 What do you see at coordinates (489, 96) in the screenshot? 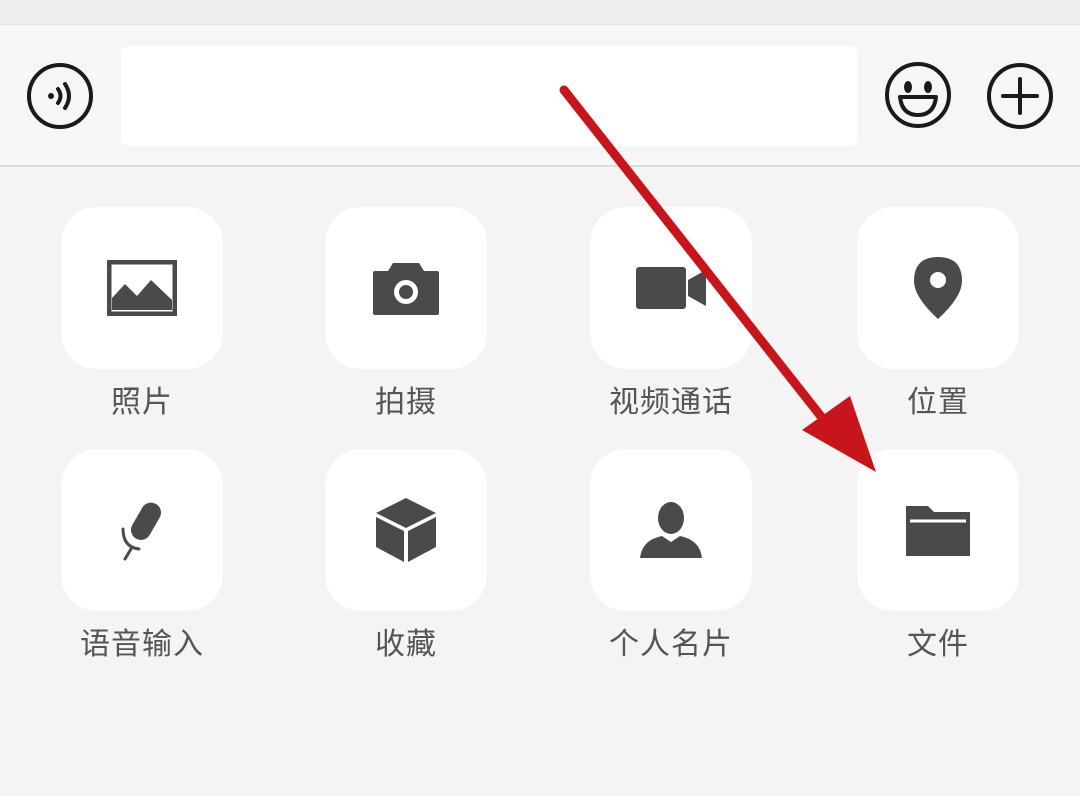
I see `message-input` at bounding box center [489, 96].